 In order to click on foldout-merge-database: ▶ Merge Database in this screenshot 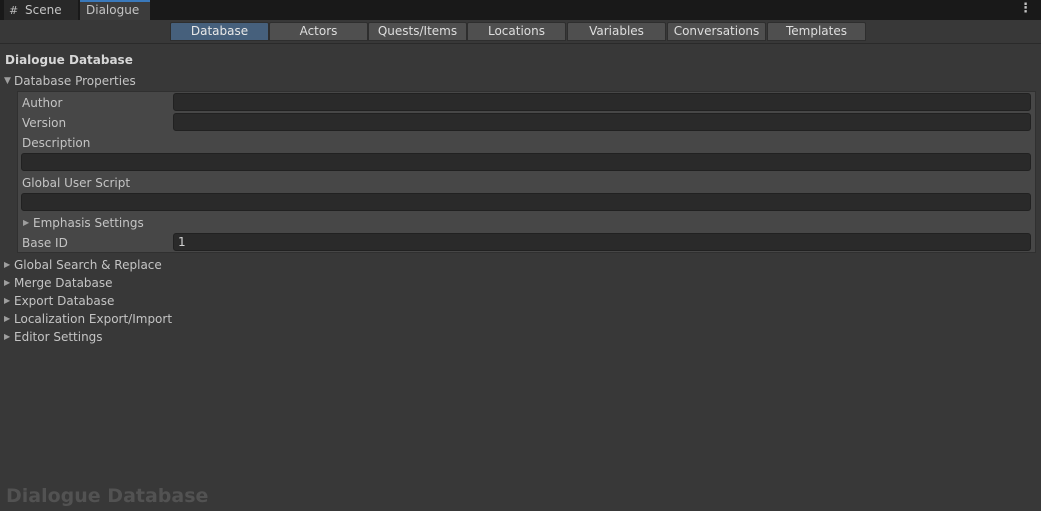, I will do `click(58, 283)`.